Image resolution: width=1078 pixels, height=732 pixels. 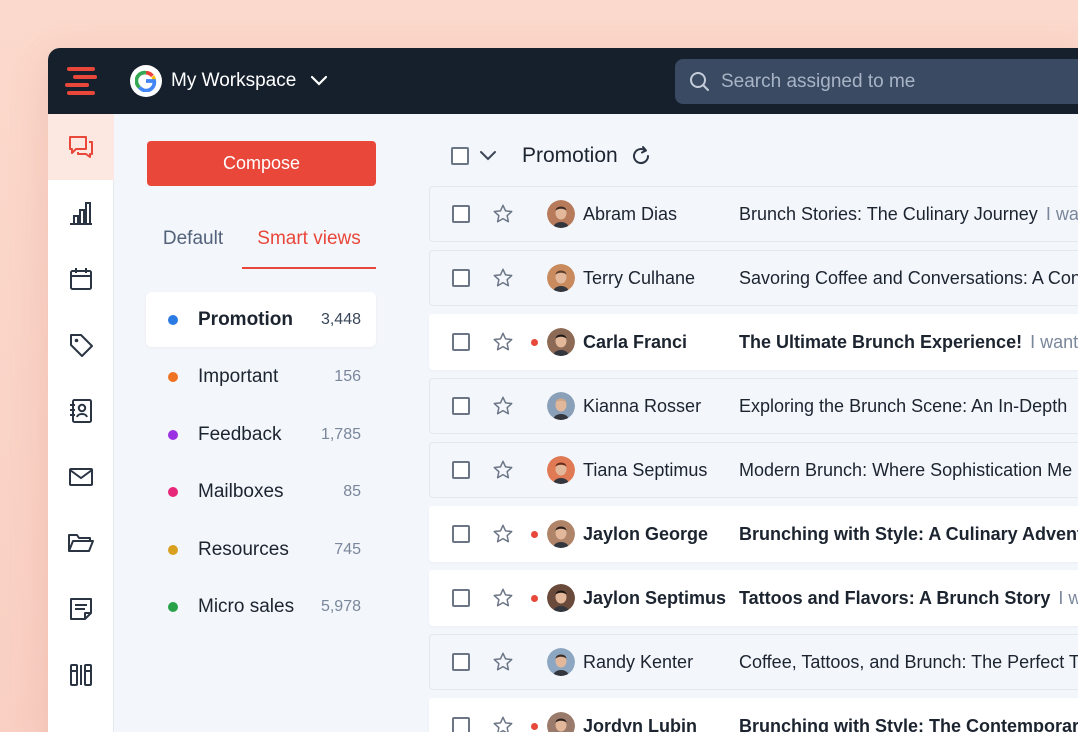 What do you see at coordinates (563, 81) in the screenshot?
I see `top-bar: My Workspace` at bounding box center [563, 81].